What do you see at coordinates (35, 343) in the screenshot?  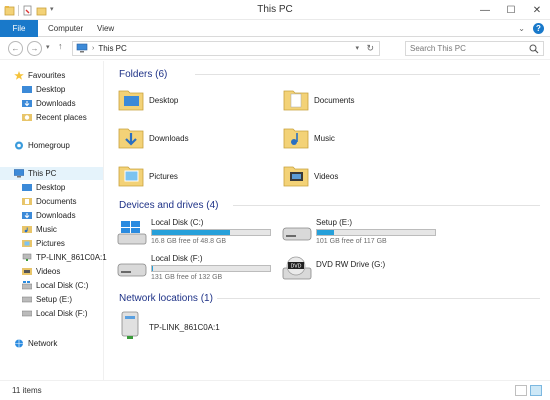 I see `nav-network: Network` at bounding box center [35, 343].